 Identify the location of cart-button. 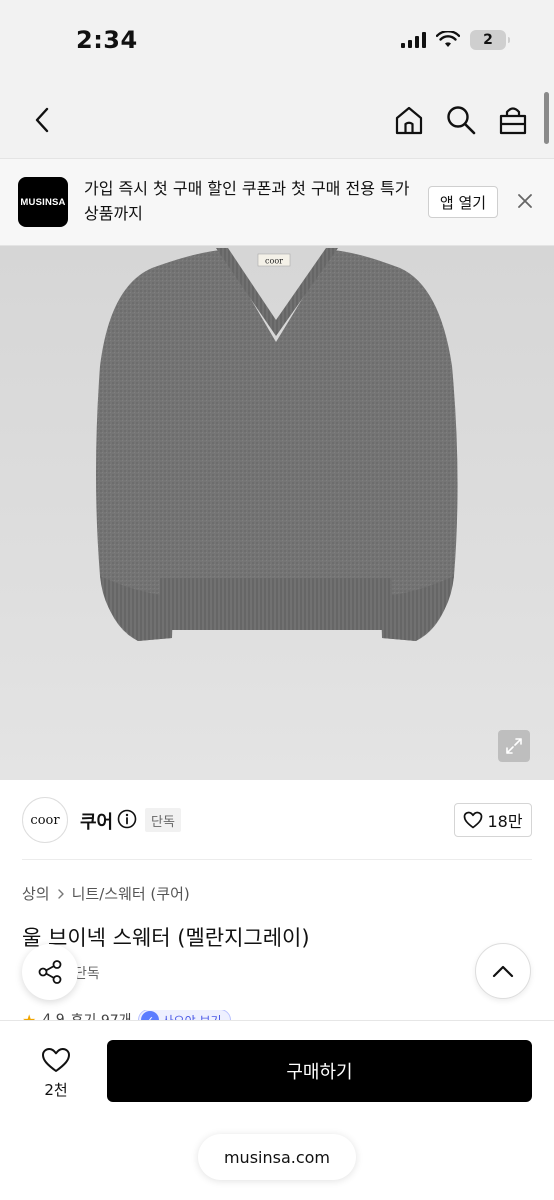
(513, 120).